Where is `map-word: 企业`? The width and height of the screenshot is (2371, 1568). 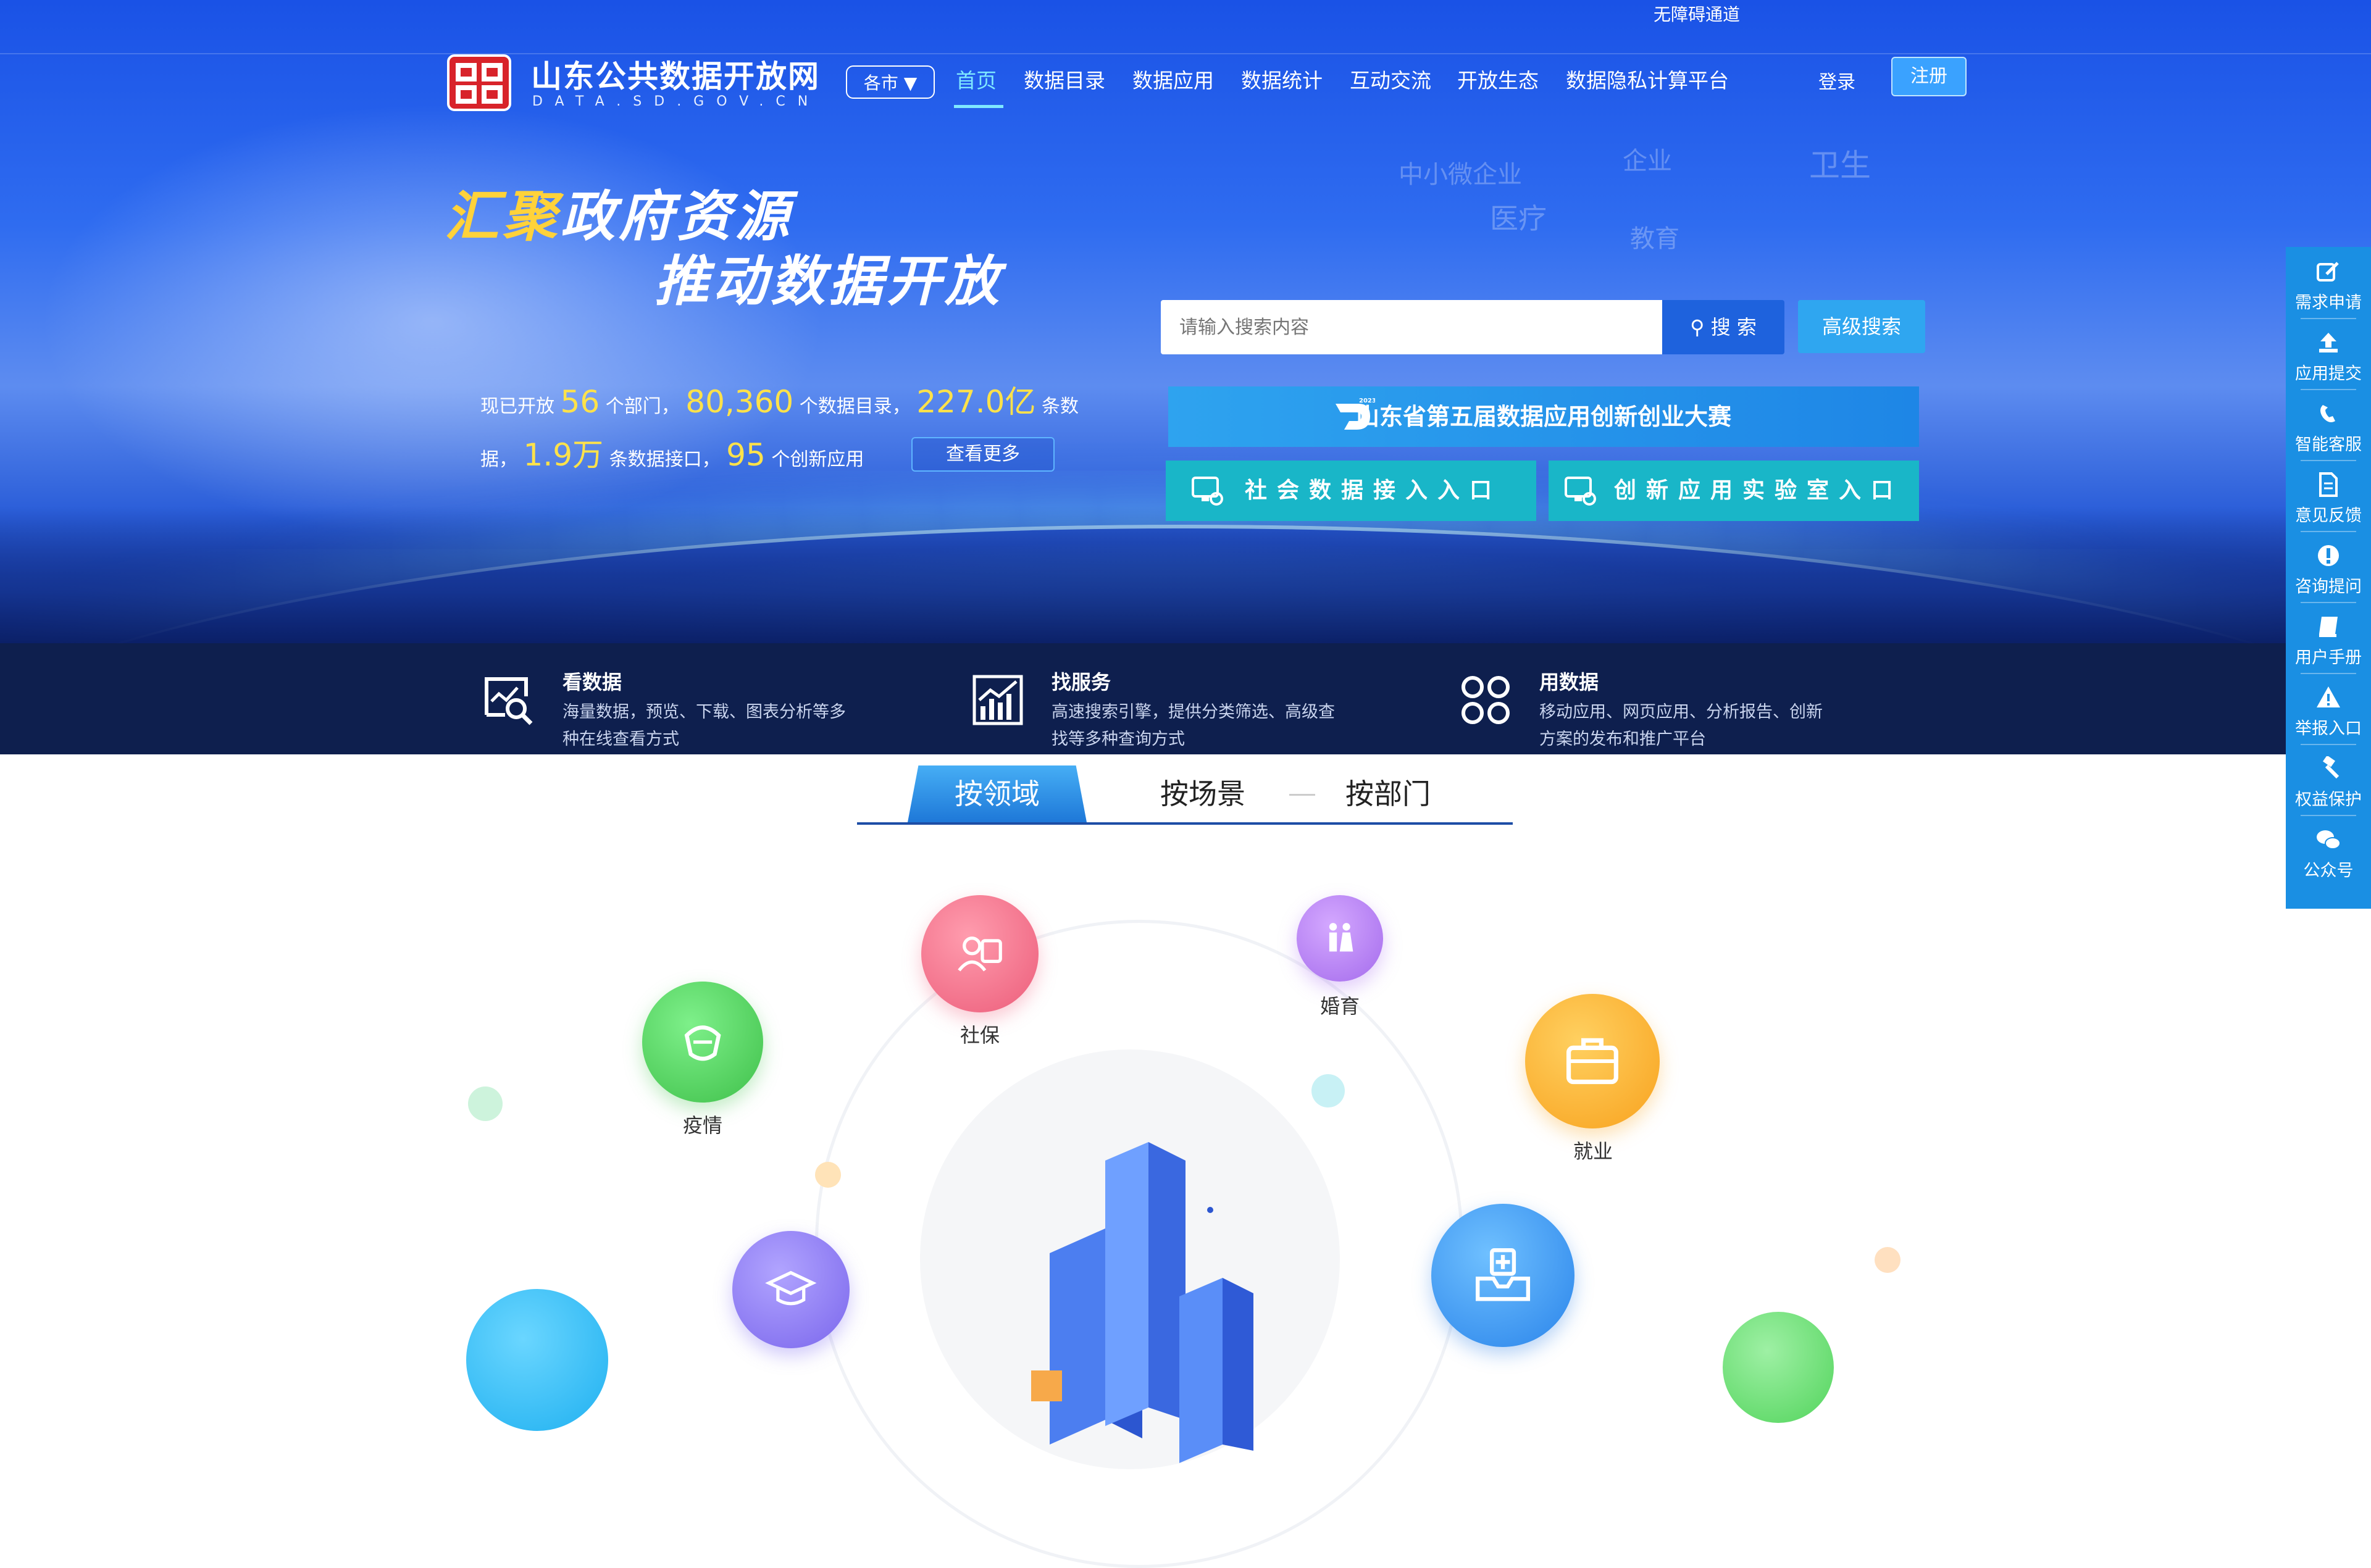 map-word: 企业 is located at coordinates (1647, 161).